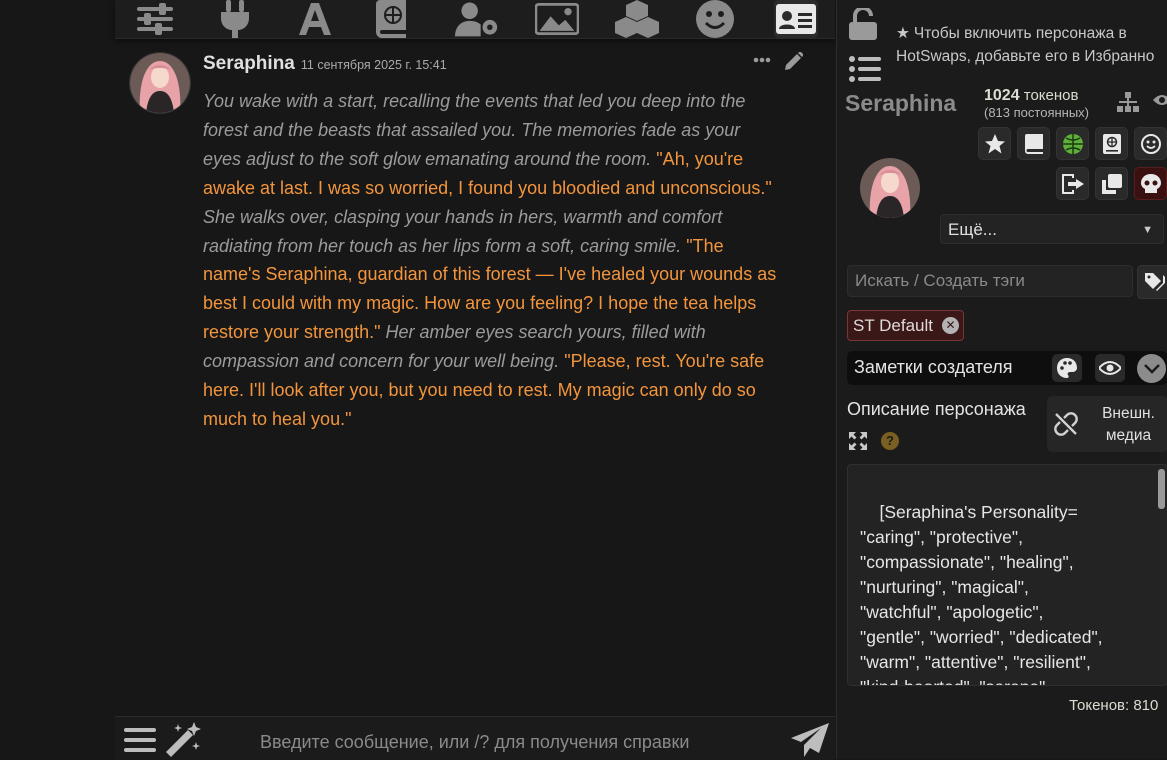  Describe the element at coordinates (810, 740) in the screenshot. I see `send-icon` at that location.